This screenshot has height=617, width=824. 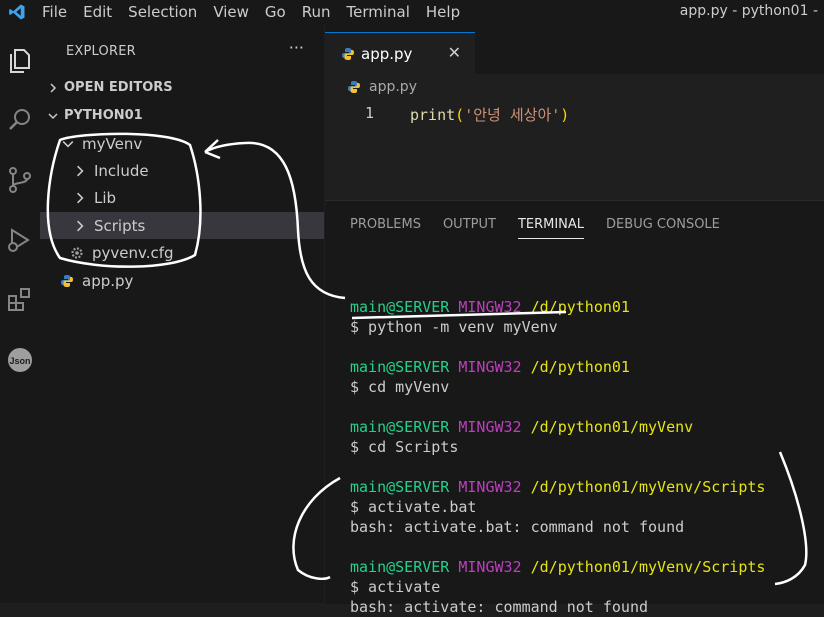 I want to click on activity-bar: Json, so click(x=20, y=313).